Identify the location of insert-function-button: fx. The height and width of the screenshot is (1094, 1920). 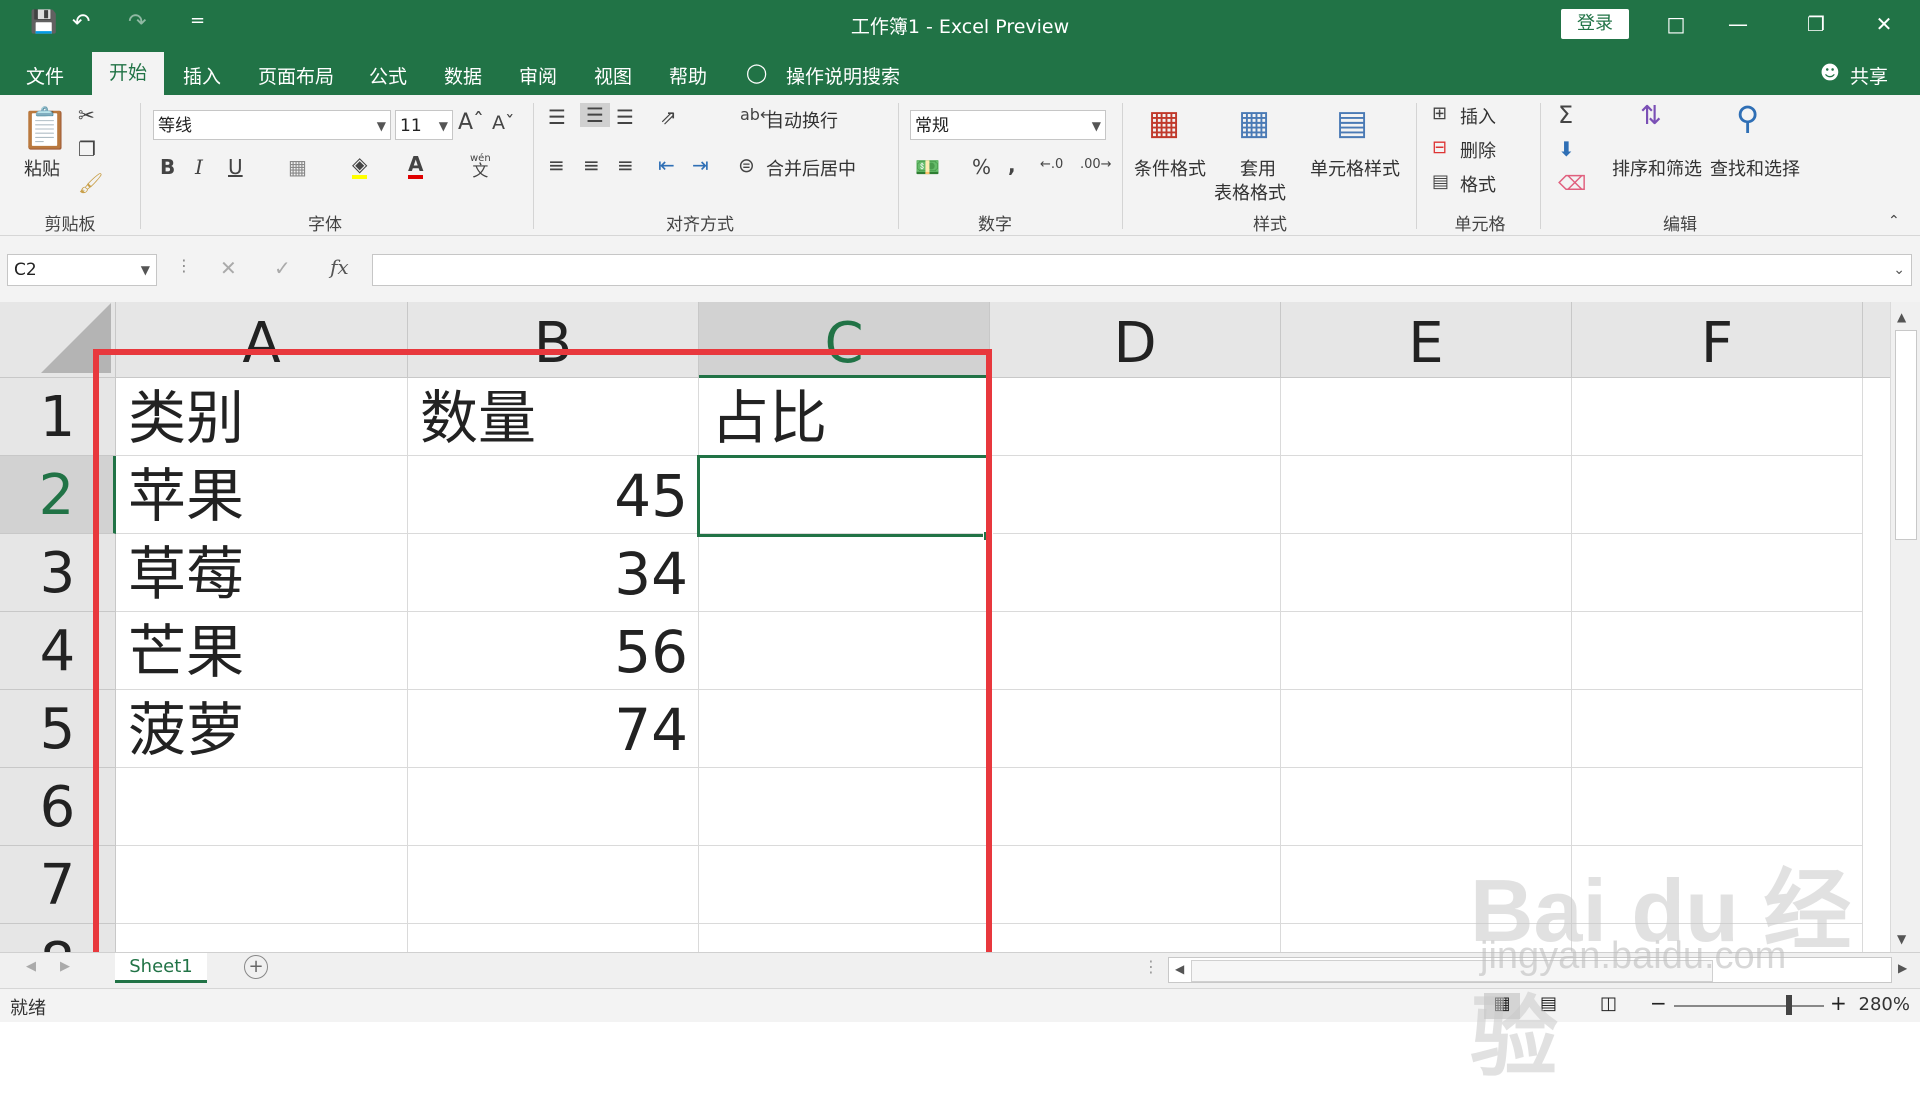
(339, 267).